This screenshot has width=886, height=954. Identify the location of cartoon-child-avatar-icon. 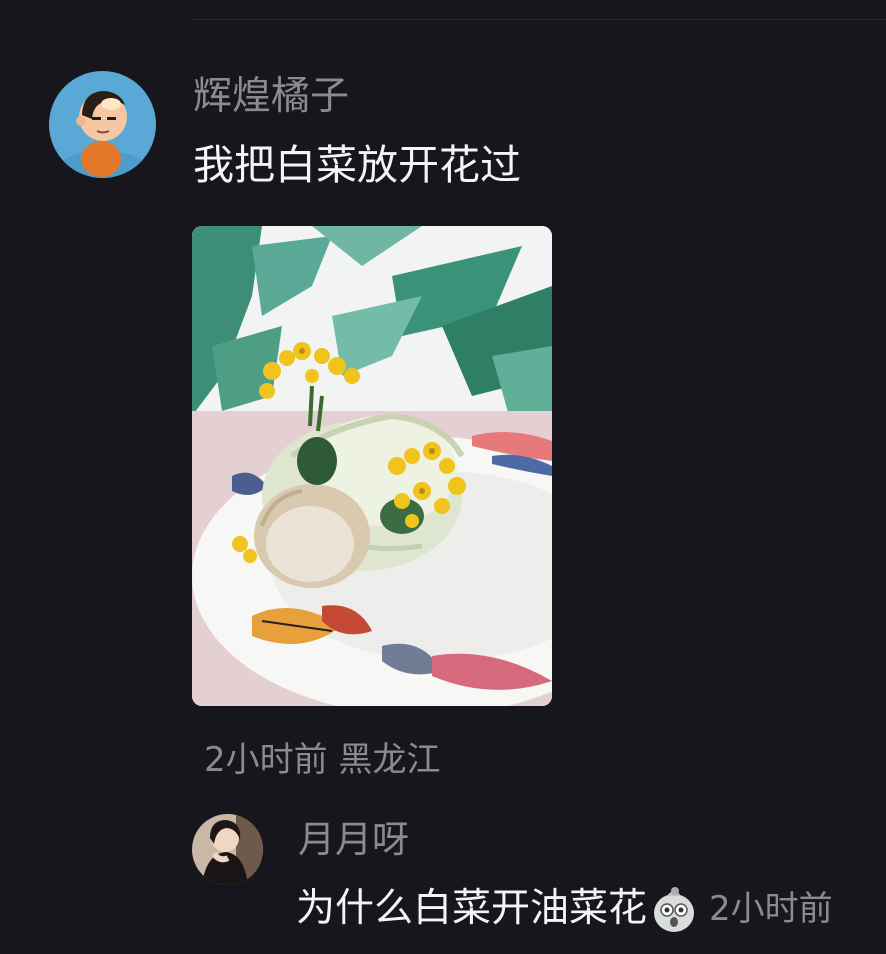
(102, 124).